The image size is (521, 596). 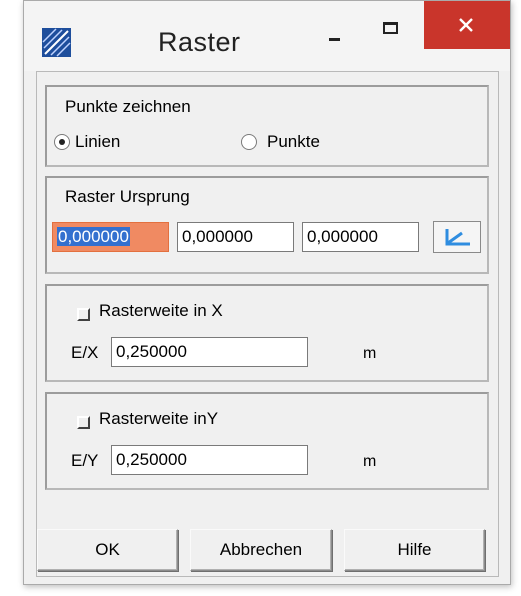 What do you see at coordinates (107, 550) in the screenshot?
I see `ok-button: OK` at bounding box center [107, 550].